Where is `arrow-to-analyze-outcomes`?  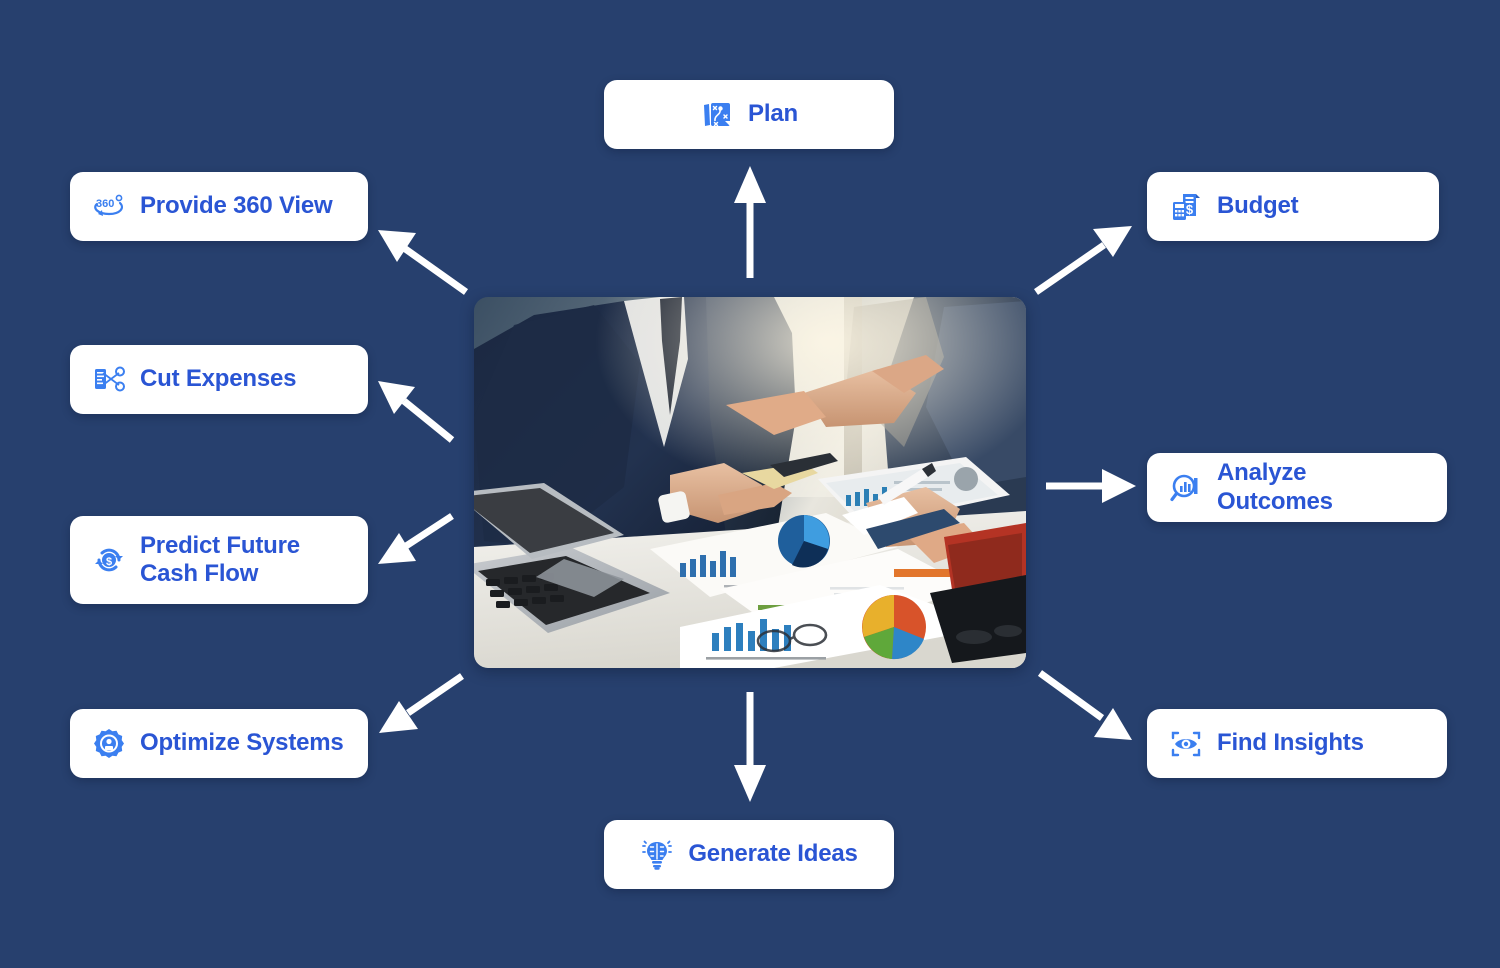
arrow-to-analyze-outcomes is located at coordinates (1091, 486).